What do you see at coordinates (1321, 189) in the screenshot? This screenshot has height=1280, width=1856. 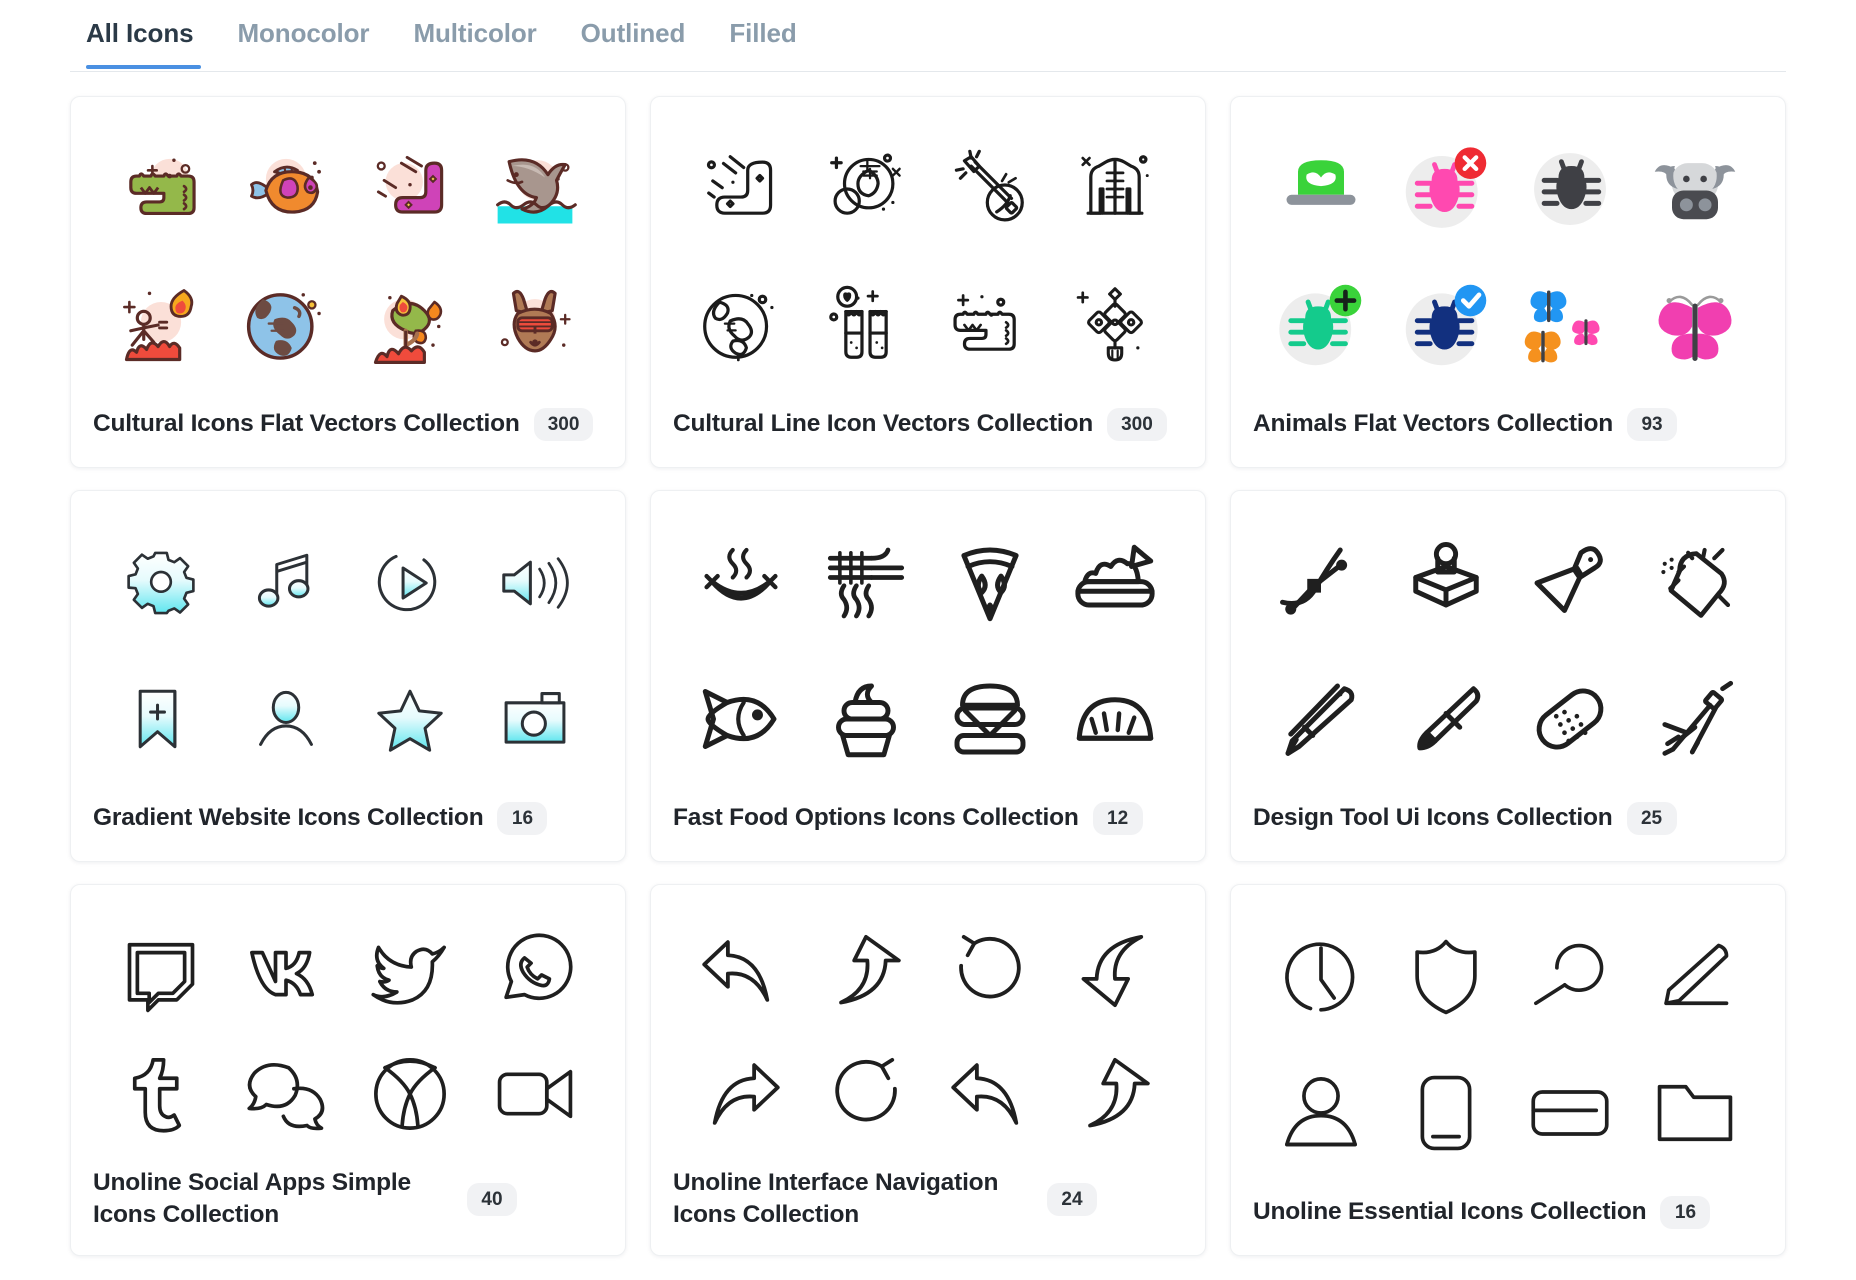 I see `green-beetle-shell-icon` at bounding box center [1321, 189].